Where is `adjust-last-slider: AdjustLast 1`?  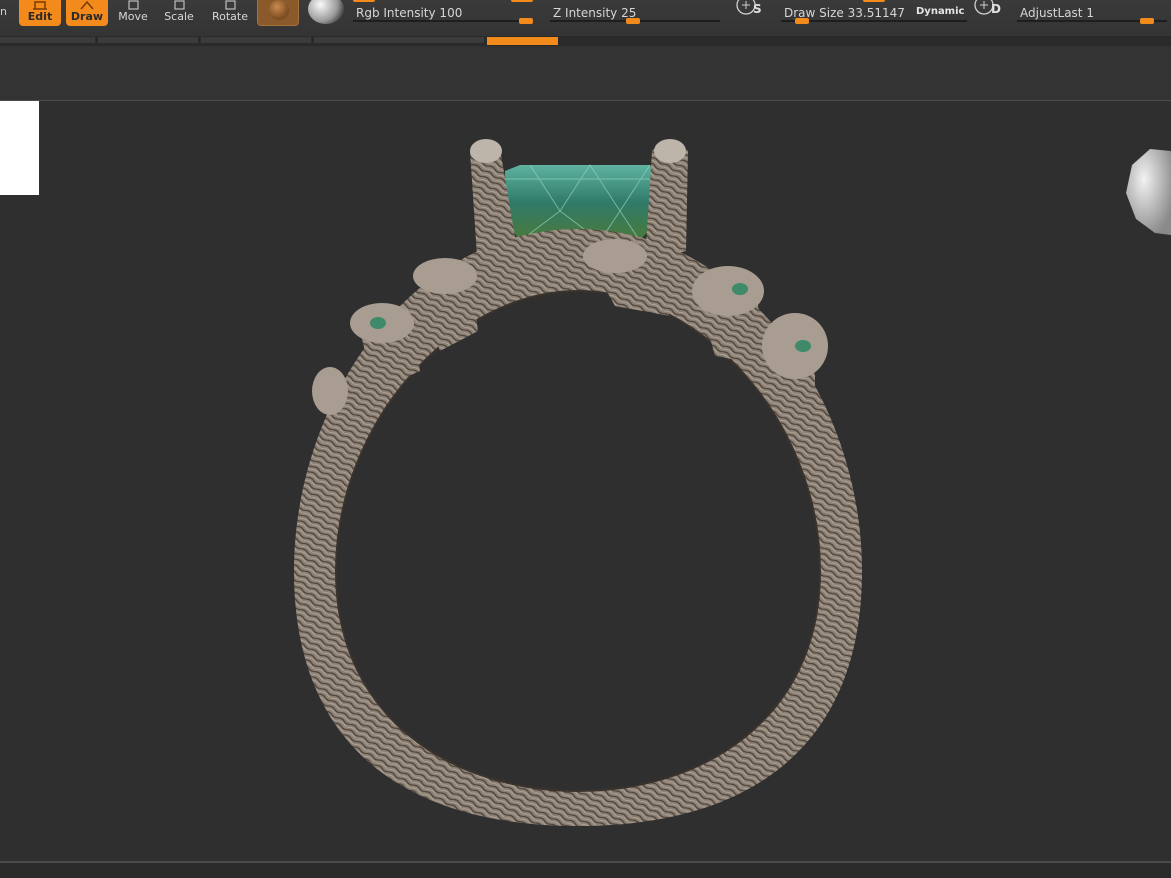
adjust-last-slider: AdjustLast 1 is located at coordinates (1092, 14).